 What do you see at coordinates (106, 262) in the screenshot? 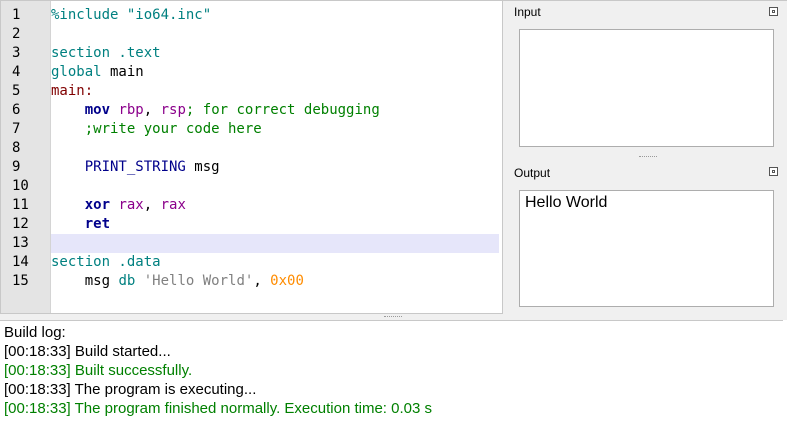
I see `code-token: section .data` at bounding box center [106, 262].